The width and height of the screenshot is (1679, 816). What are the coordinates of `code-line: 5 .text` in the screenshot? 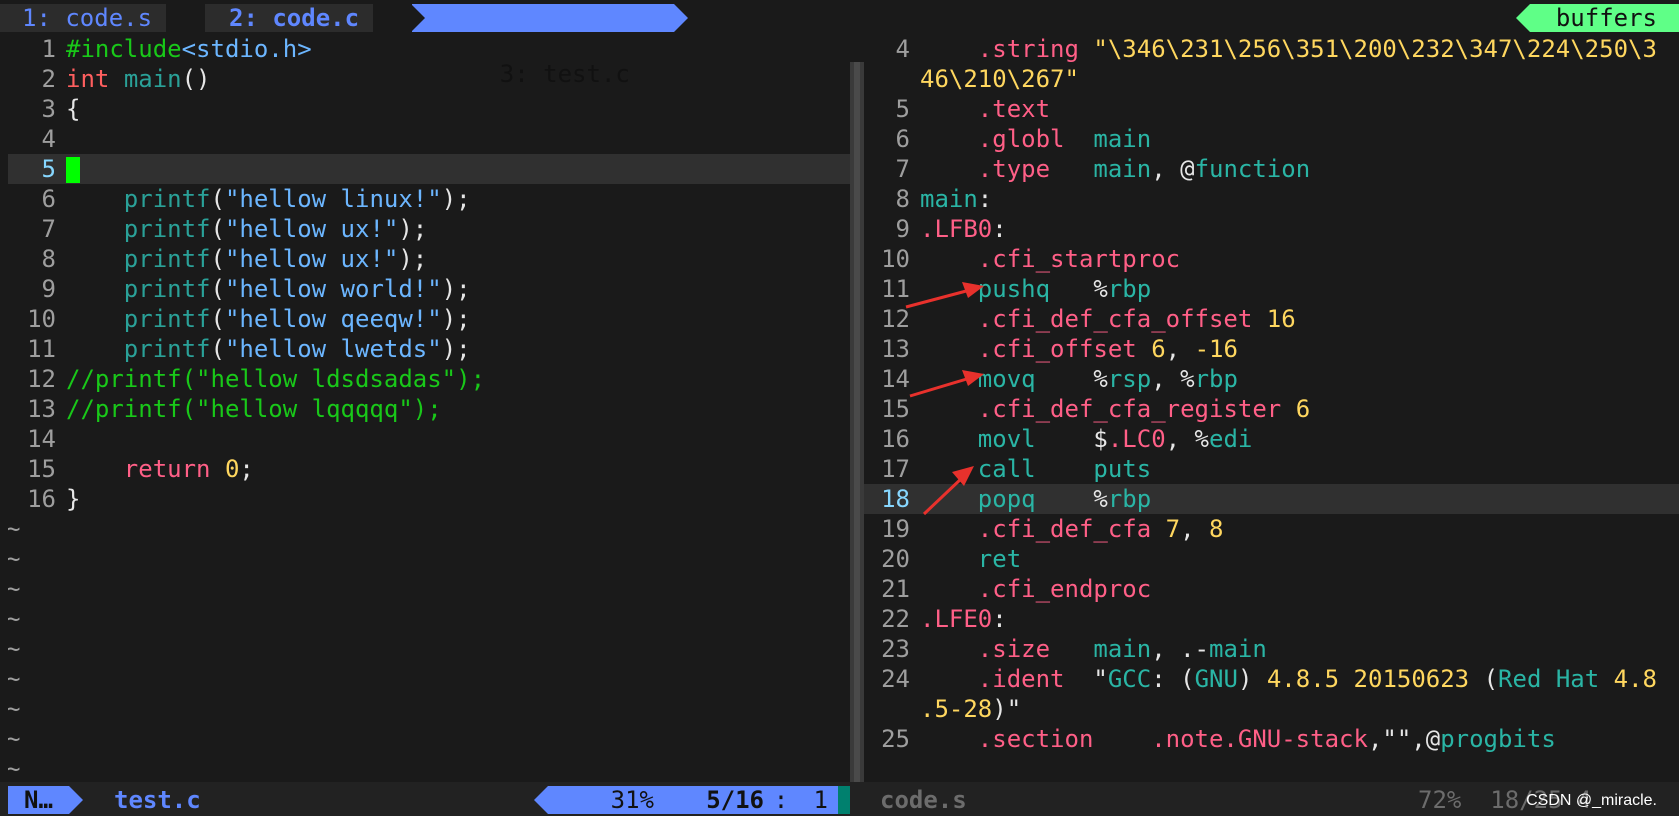 It's located at (1271, 109).